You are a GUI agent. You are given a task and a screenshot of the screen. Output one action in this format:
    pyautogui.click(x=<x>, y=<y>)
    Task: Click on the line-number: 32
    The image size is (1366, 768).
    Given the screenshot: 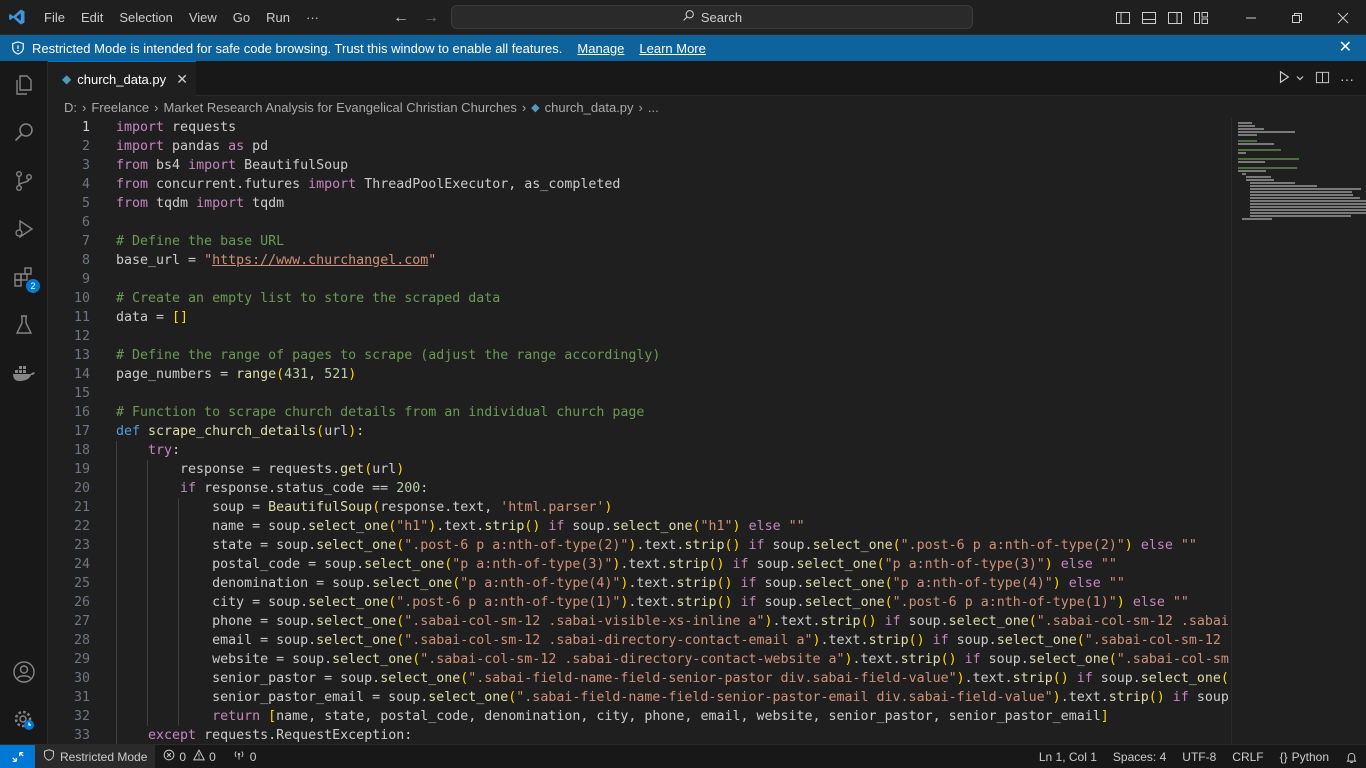 What is the action you would take?
    pyautogui.click(x=81, y=716)
    